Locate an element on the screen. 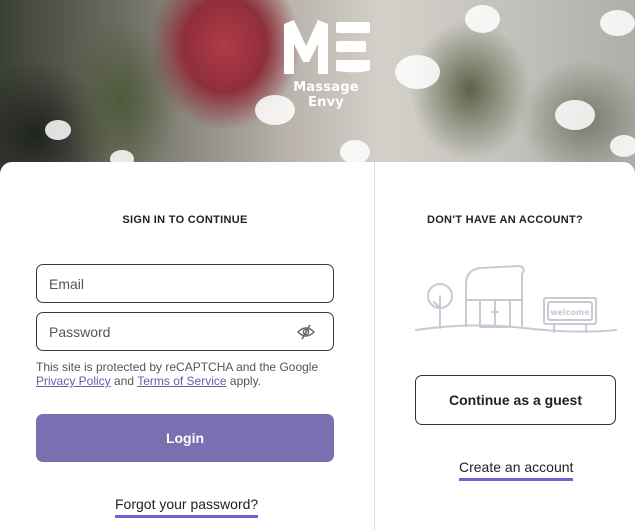 The image size is (635, 530). recaptcha-and: and is located at coordinates (124, 381).